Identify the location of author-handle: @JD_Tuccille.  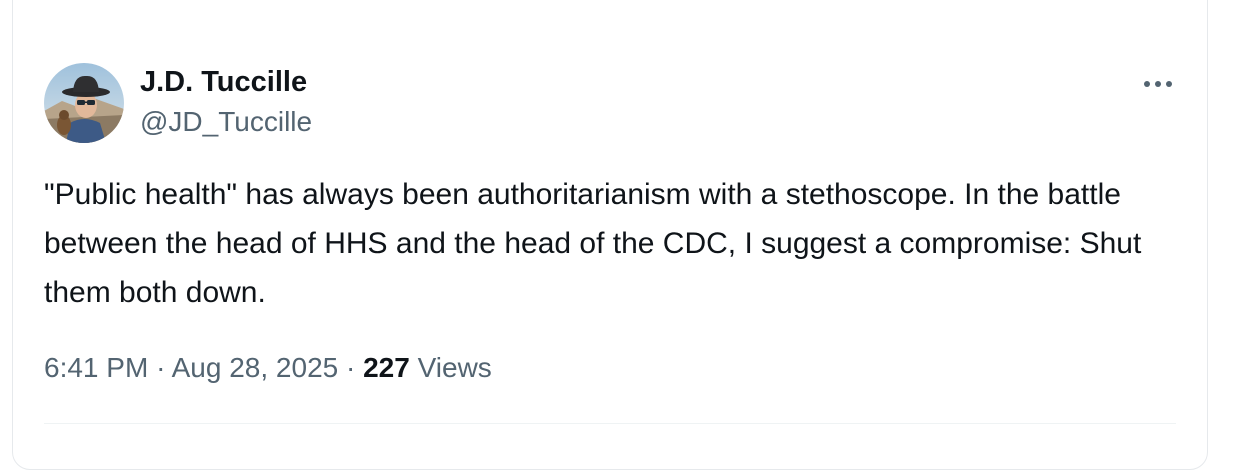
(226, 122).